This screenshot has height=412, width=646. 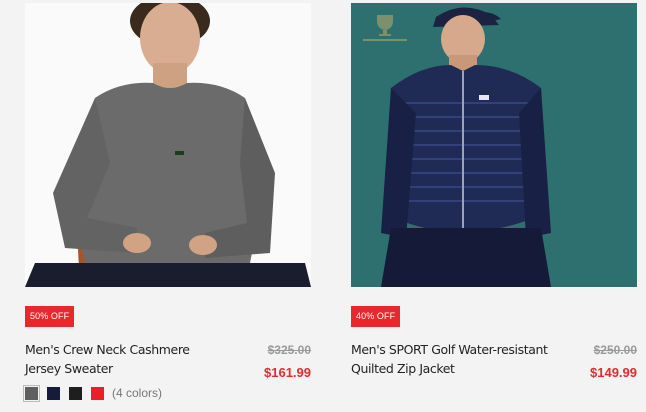 What do you see at coordinates (376, 316) in the screenshot?
I see `discount-badge: 40% OFF` at bounding box center [376, 316].